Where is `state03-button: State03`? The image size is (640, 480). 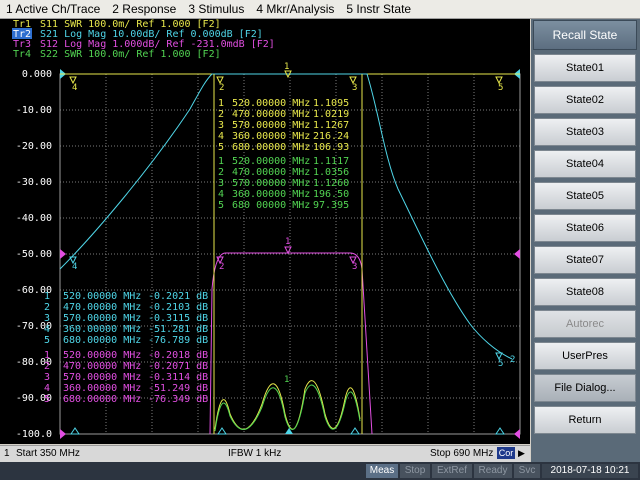
state03-button: State03 is located at coordinates (585, 132).